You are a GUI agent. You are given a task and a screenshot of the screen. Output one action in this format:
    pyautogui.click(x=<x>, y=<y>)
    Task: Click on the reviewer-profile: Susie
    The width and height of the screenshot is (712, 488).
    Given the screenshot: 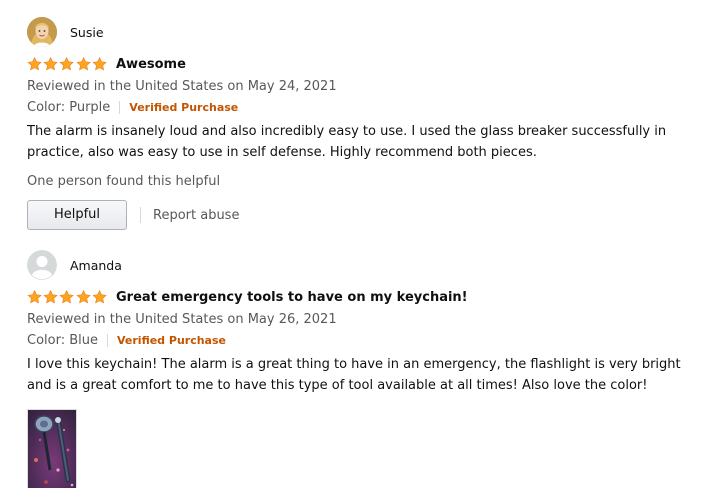 What is the action you would take?
    pyautogui.click(x=365, y=32)
    